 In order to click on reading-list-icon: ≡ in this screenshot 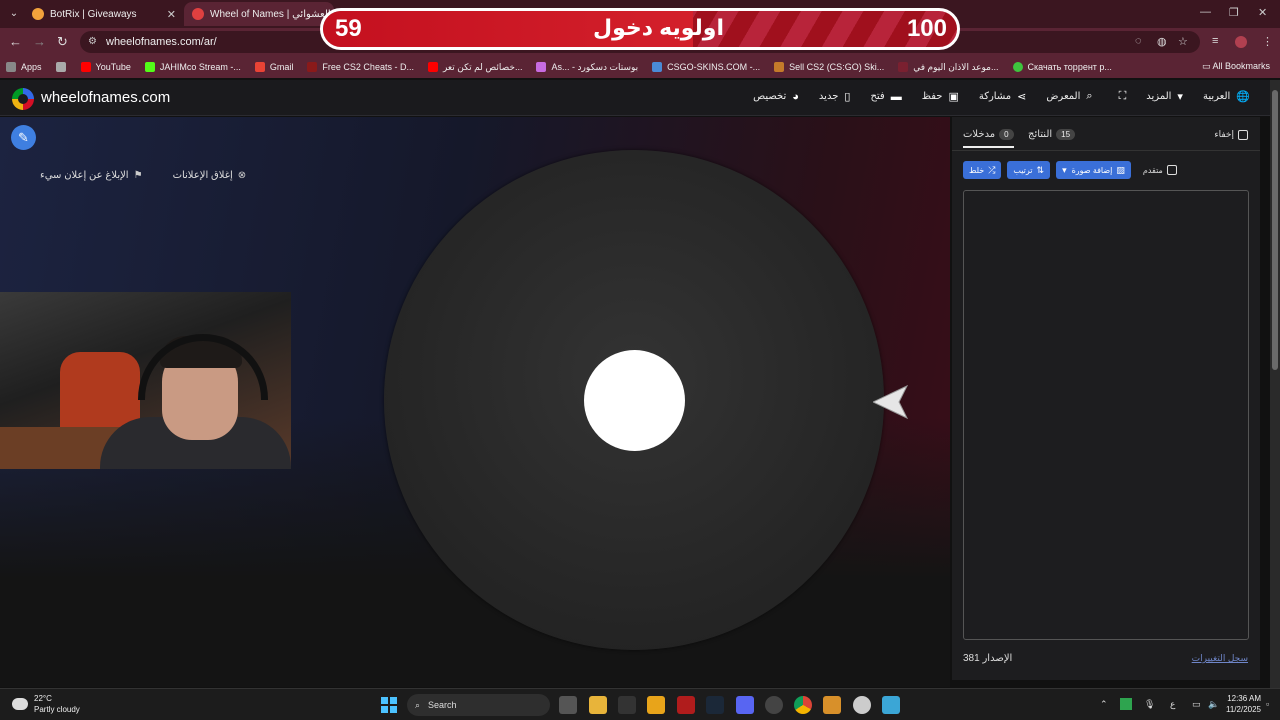, I will do `click(1215, 41)`.